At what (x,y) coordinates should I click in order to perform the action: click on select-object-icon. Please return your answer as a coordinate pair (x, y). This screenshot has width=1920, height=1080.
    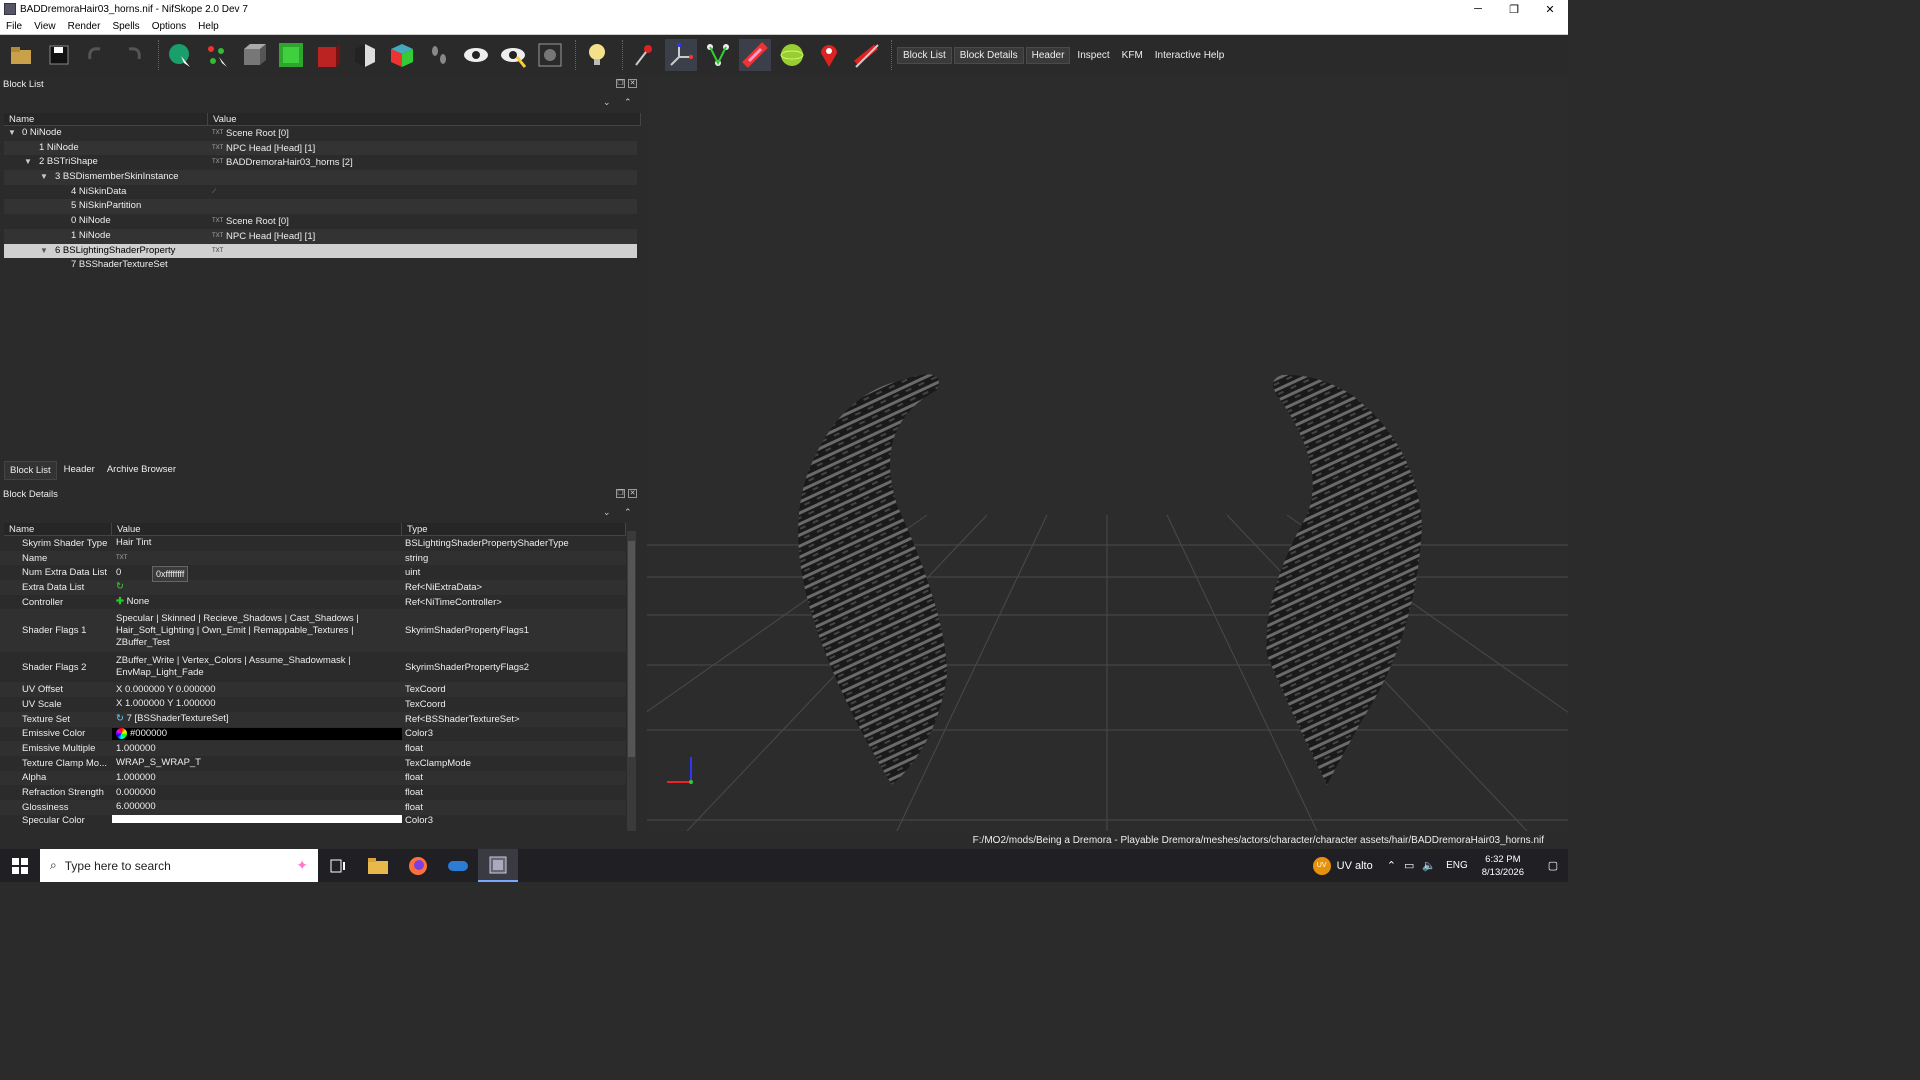
    Looking at the image, I should click on (180, 55).